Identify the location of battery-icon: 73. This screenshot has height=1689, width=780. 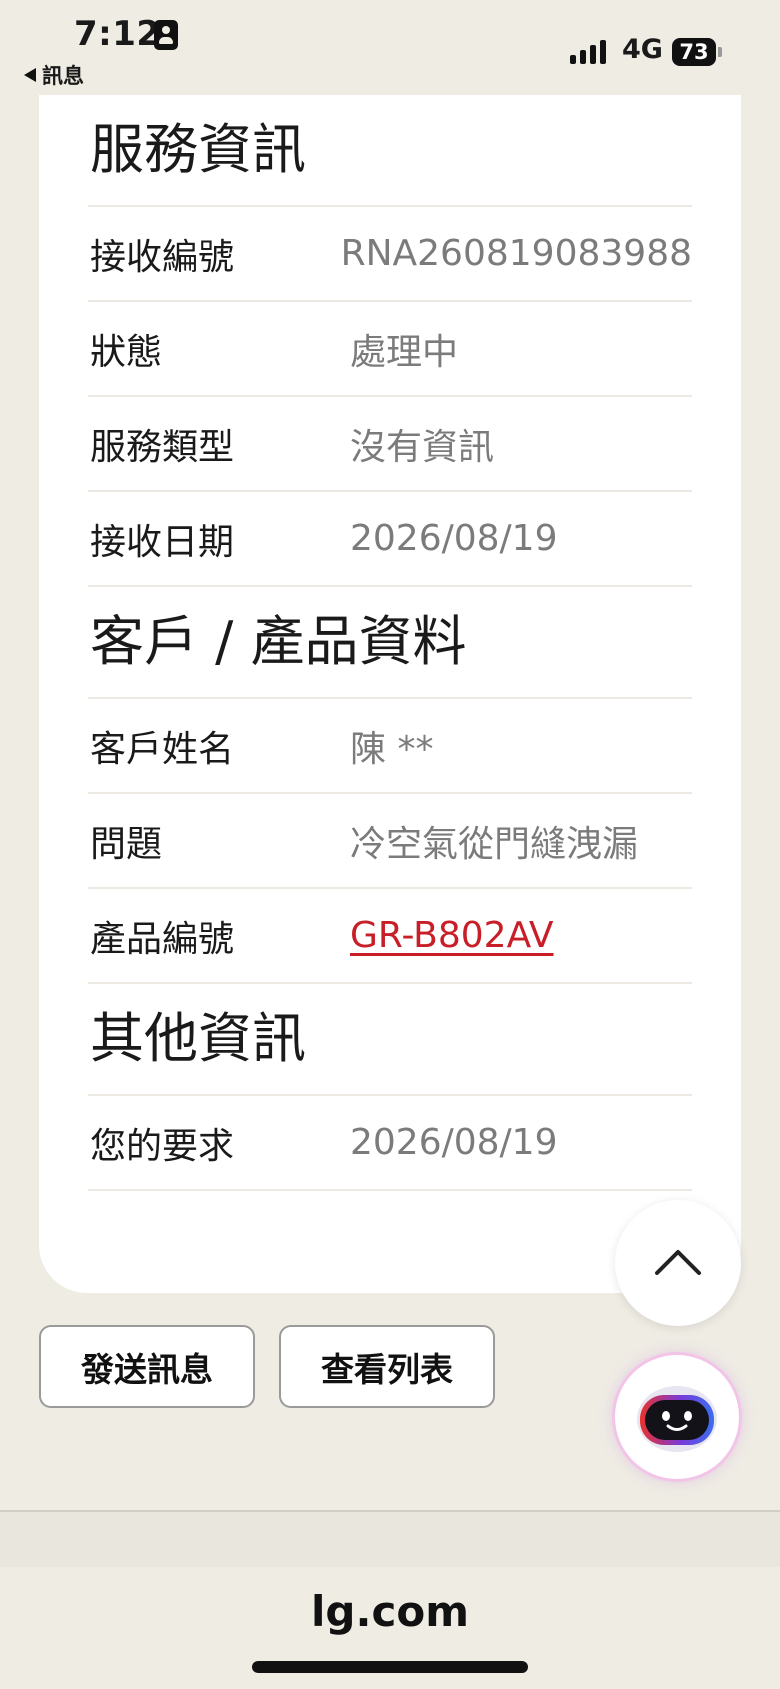
(697, 52).